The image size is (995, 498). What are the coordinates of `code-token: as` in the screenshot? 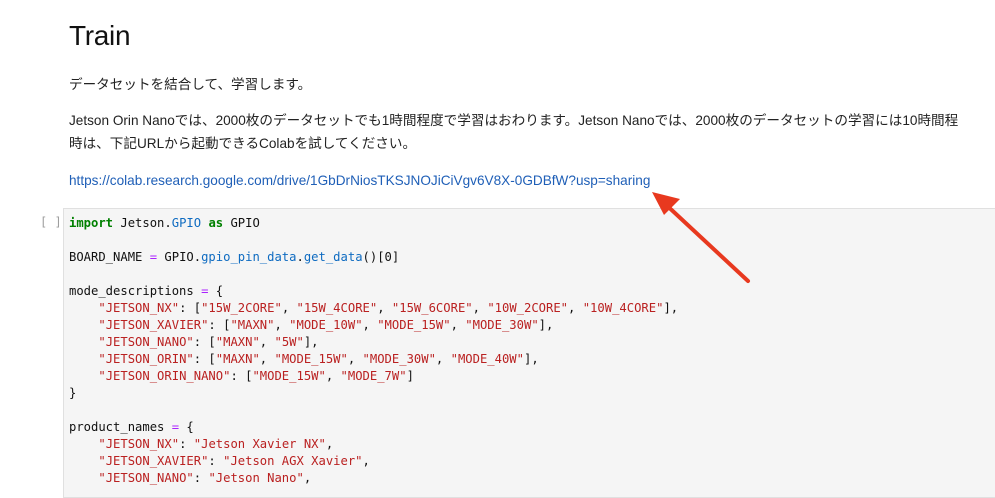 It's located at (216, 223).